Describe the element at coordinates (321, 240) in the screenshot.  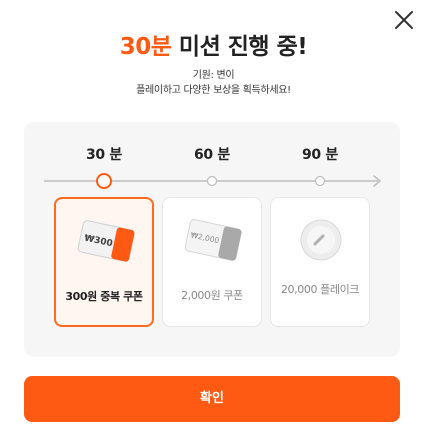
I see `flake-coin-icon` at that location.